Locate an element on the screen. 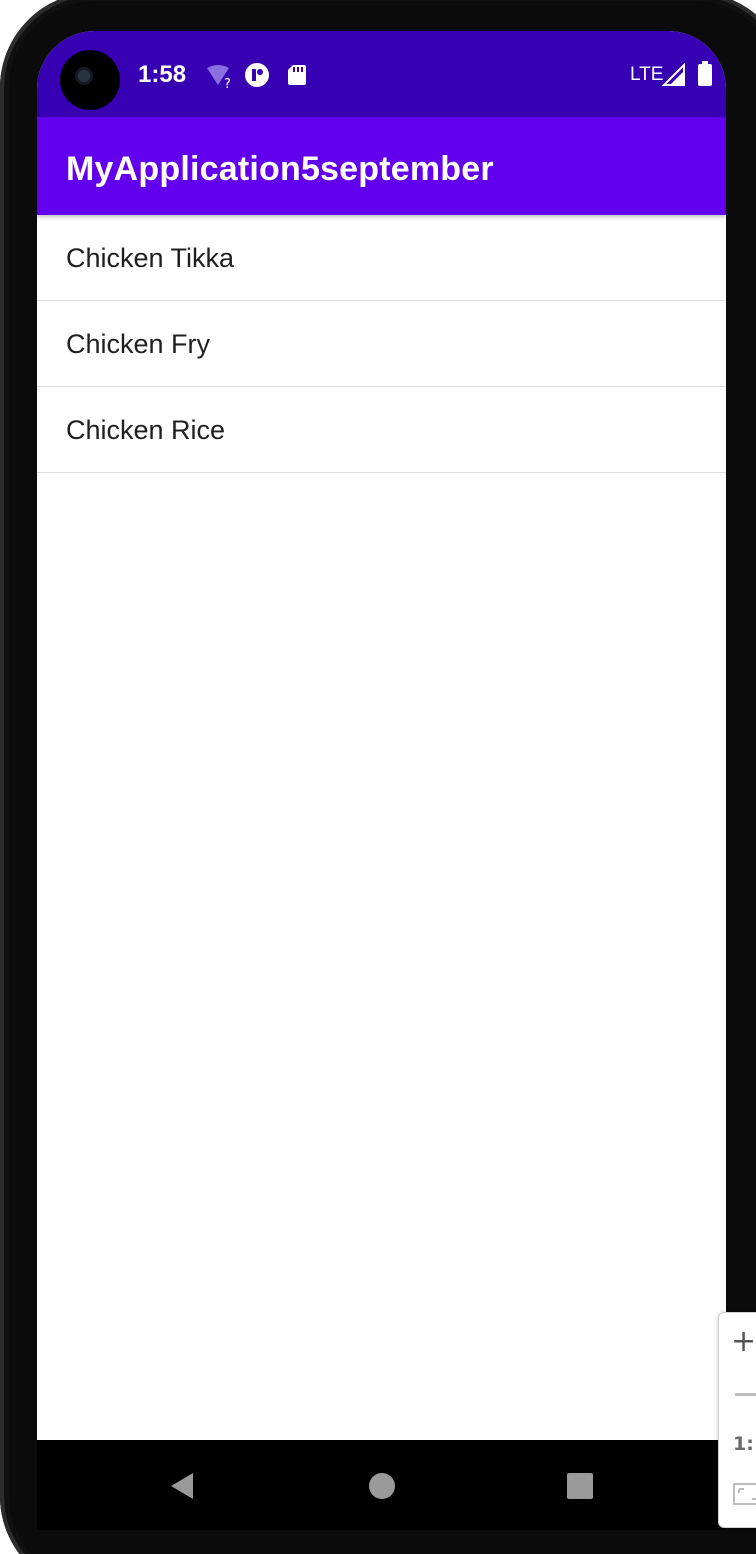 This screenshot has width=756, height=1554. emulator-zoom-panel: + 1:1 is located at coordinates (737, 1420).